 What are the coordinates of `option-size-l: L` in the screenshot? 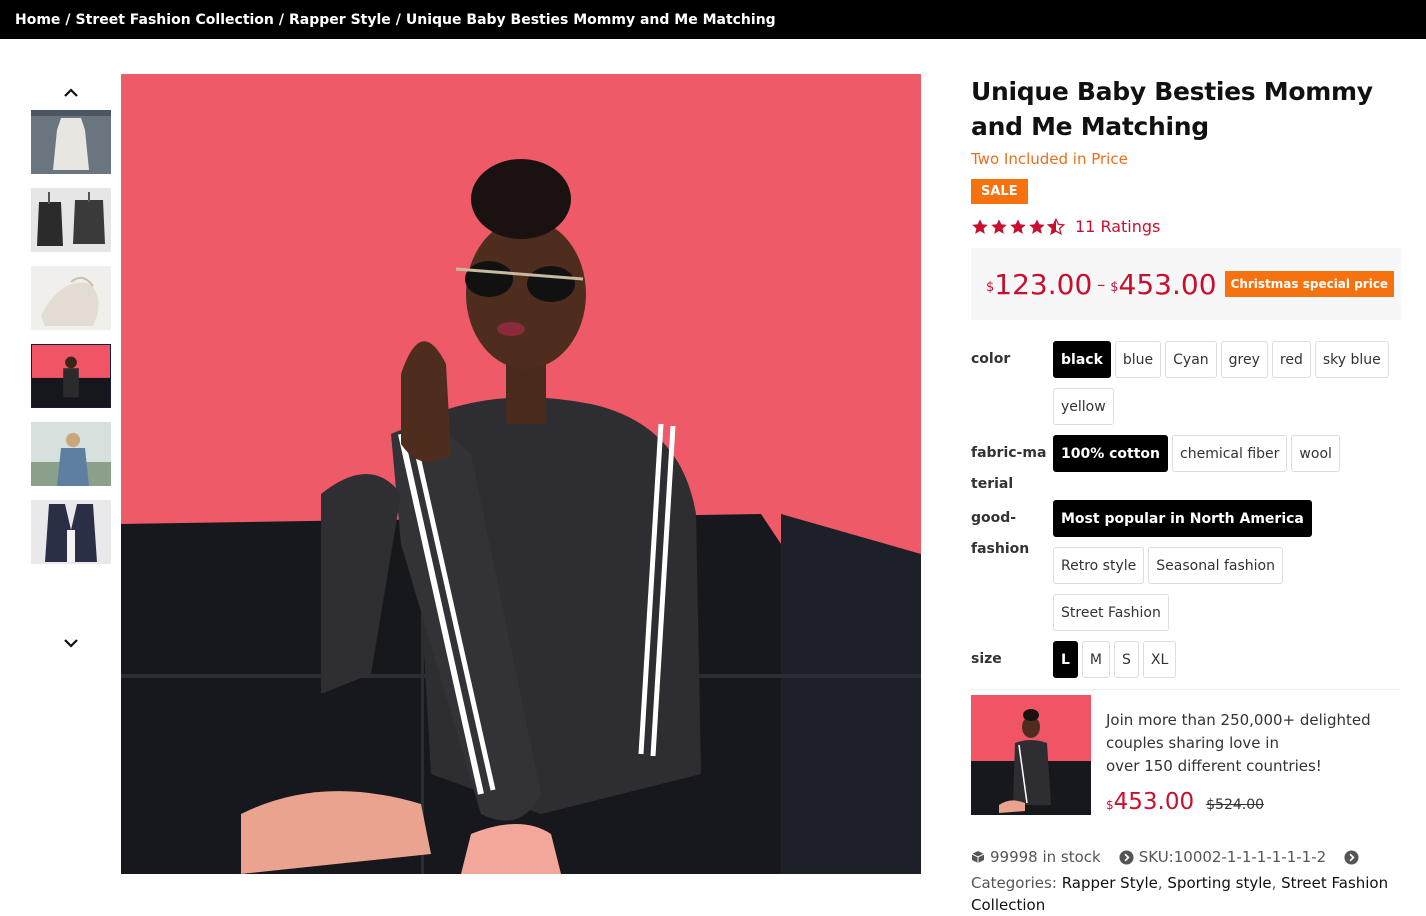 It's located at (1065, 659).